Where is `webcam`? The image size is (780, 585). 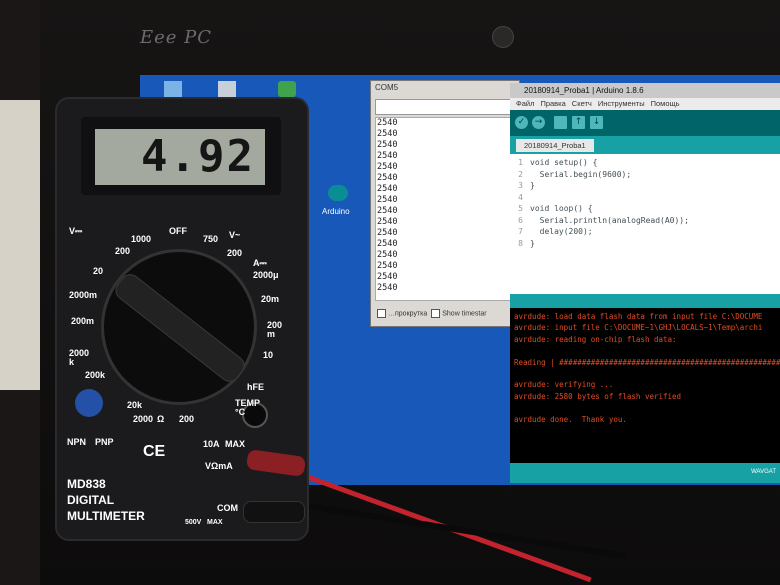
webcam is located at coordinates (503, 37).